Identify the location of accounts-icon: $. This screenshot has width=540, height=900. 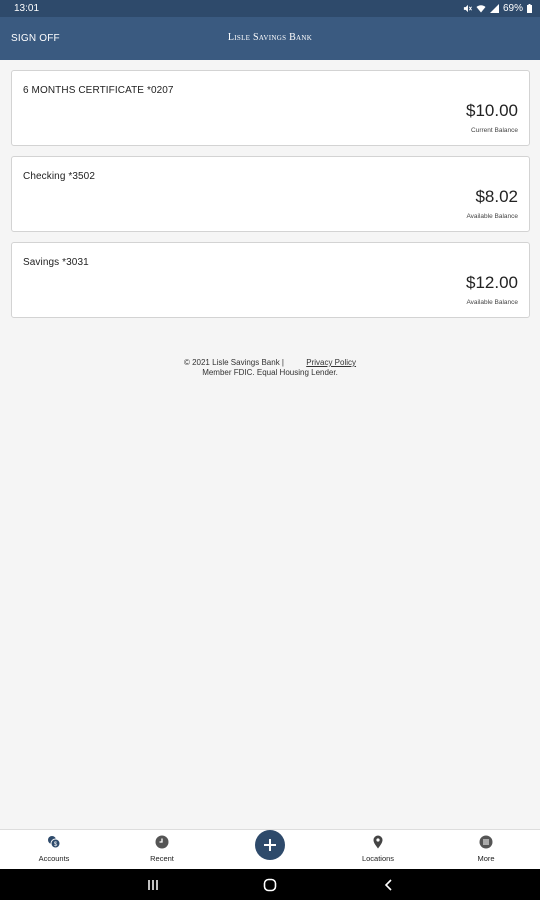
(54, 842).